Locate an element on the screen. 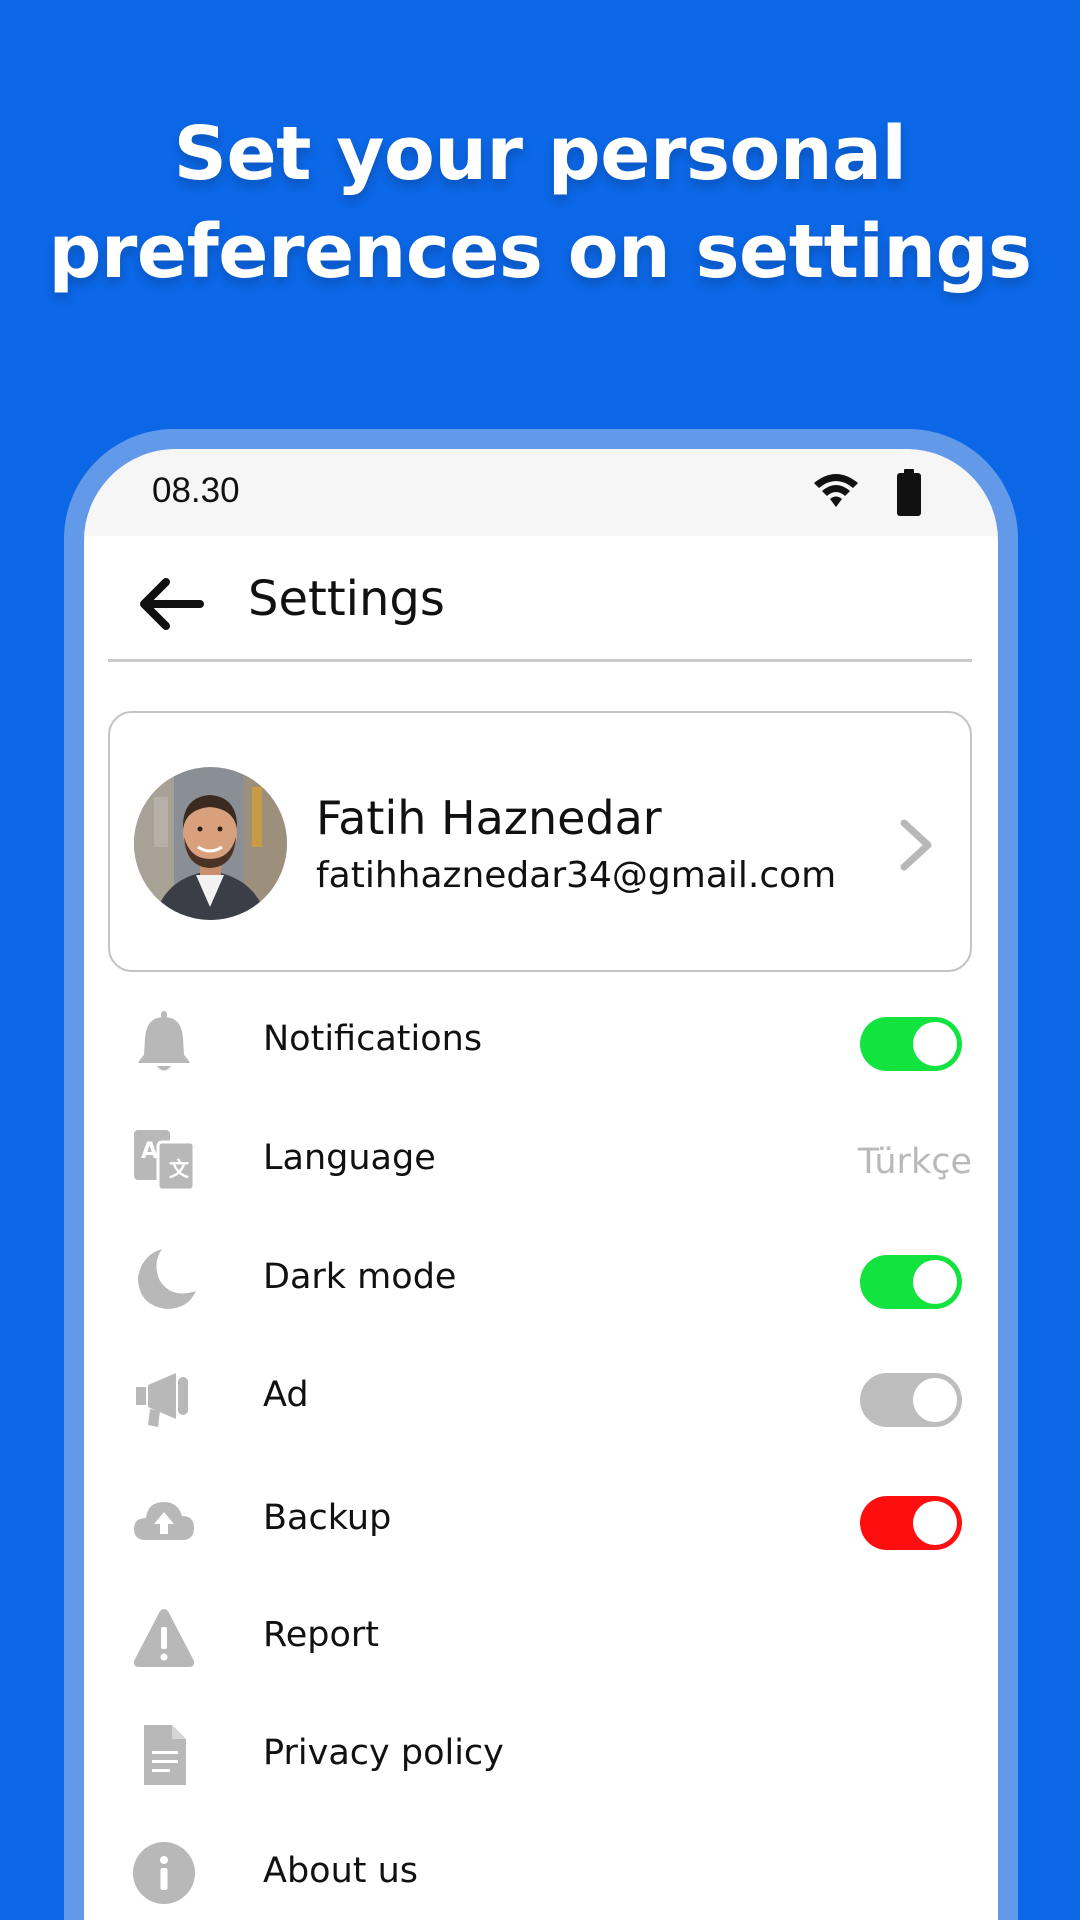 This screenshot has width=1080, height=1920. setting-label: Ad is located at coordinates (286, 1395).